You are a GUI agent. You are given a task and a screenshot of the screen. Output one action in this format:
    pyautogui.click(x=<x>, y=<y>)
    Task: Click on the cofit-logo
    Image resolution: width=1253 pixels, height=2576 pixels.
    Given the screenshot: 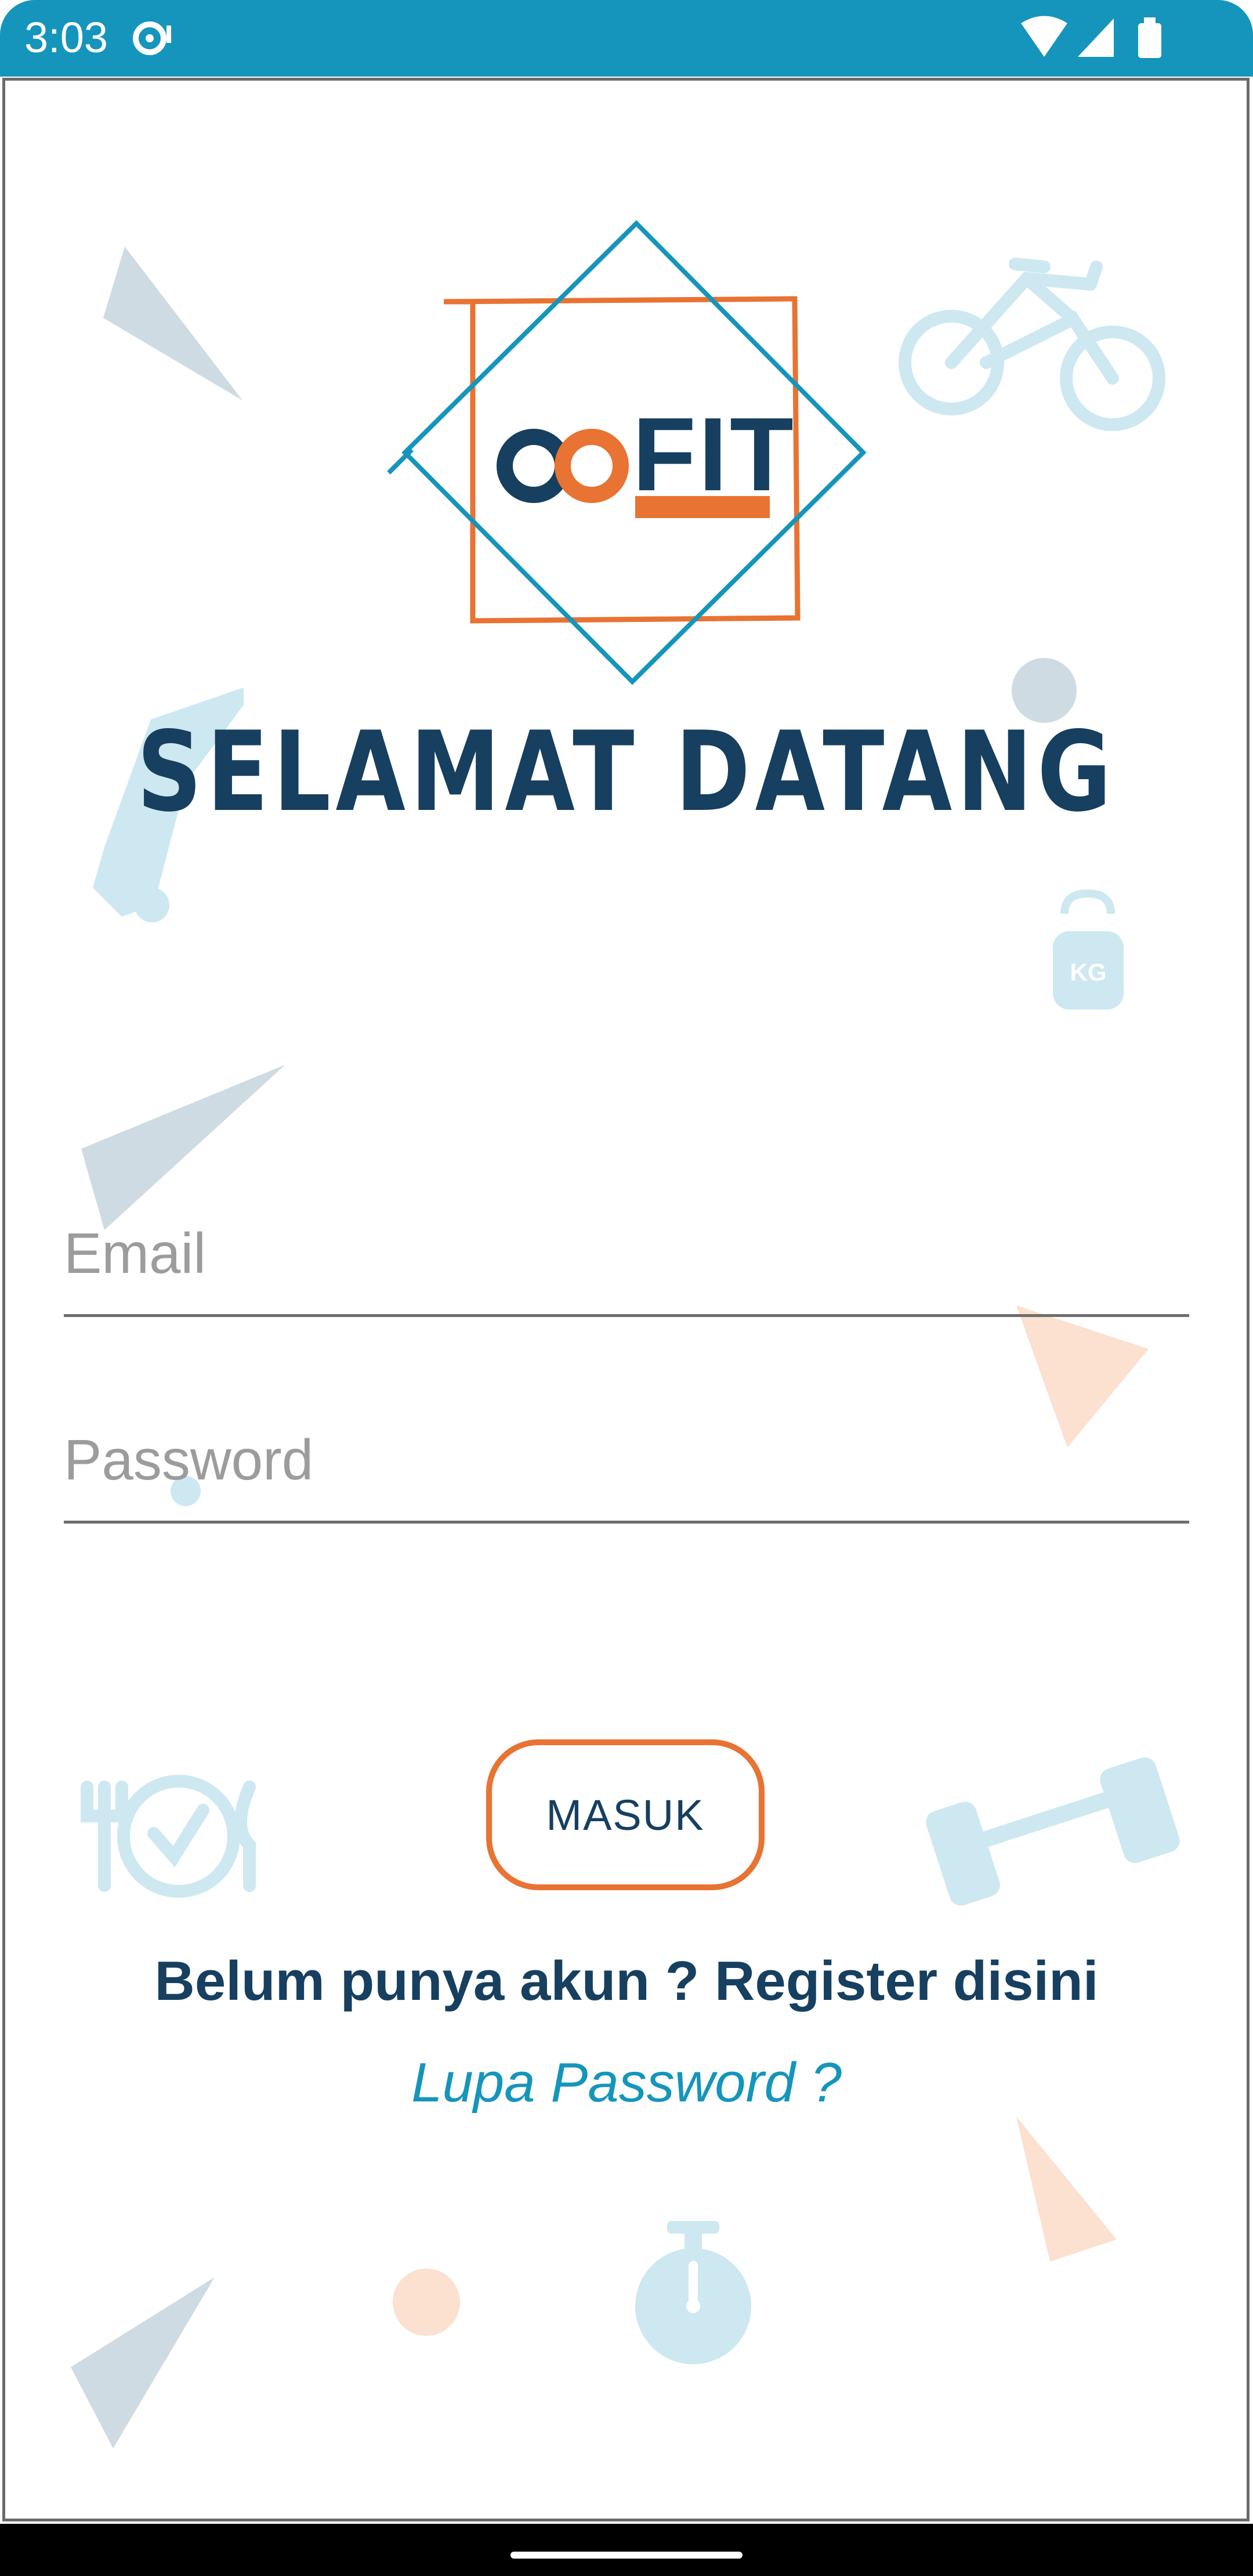 What is the action you would take?
    pyautogui.click(x=627, y=452)
    